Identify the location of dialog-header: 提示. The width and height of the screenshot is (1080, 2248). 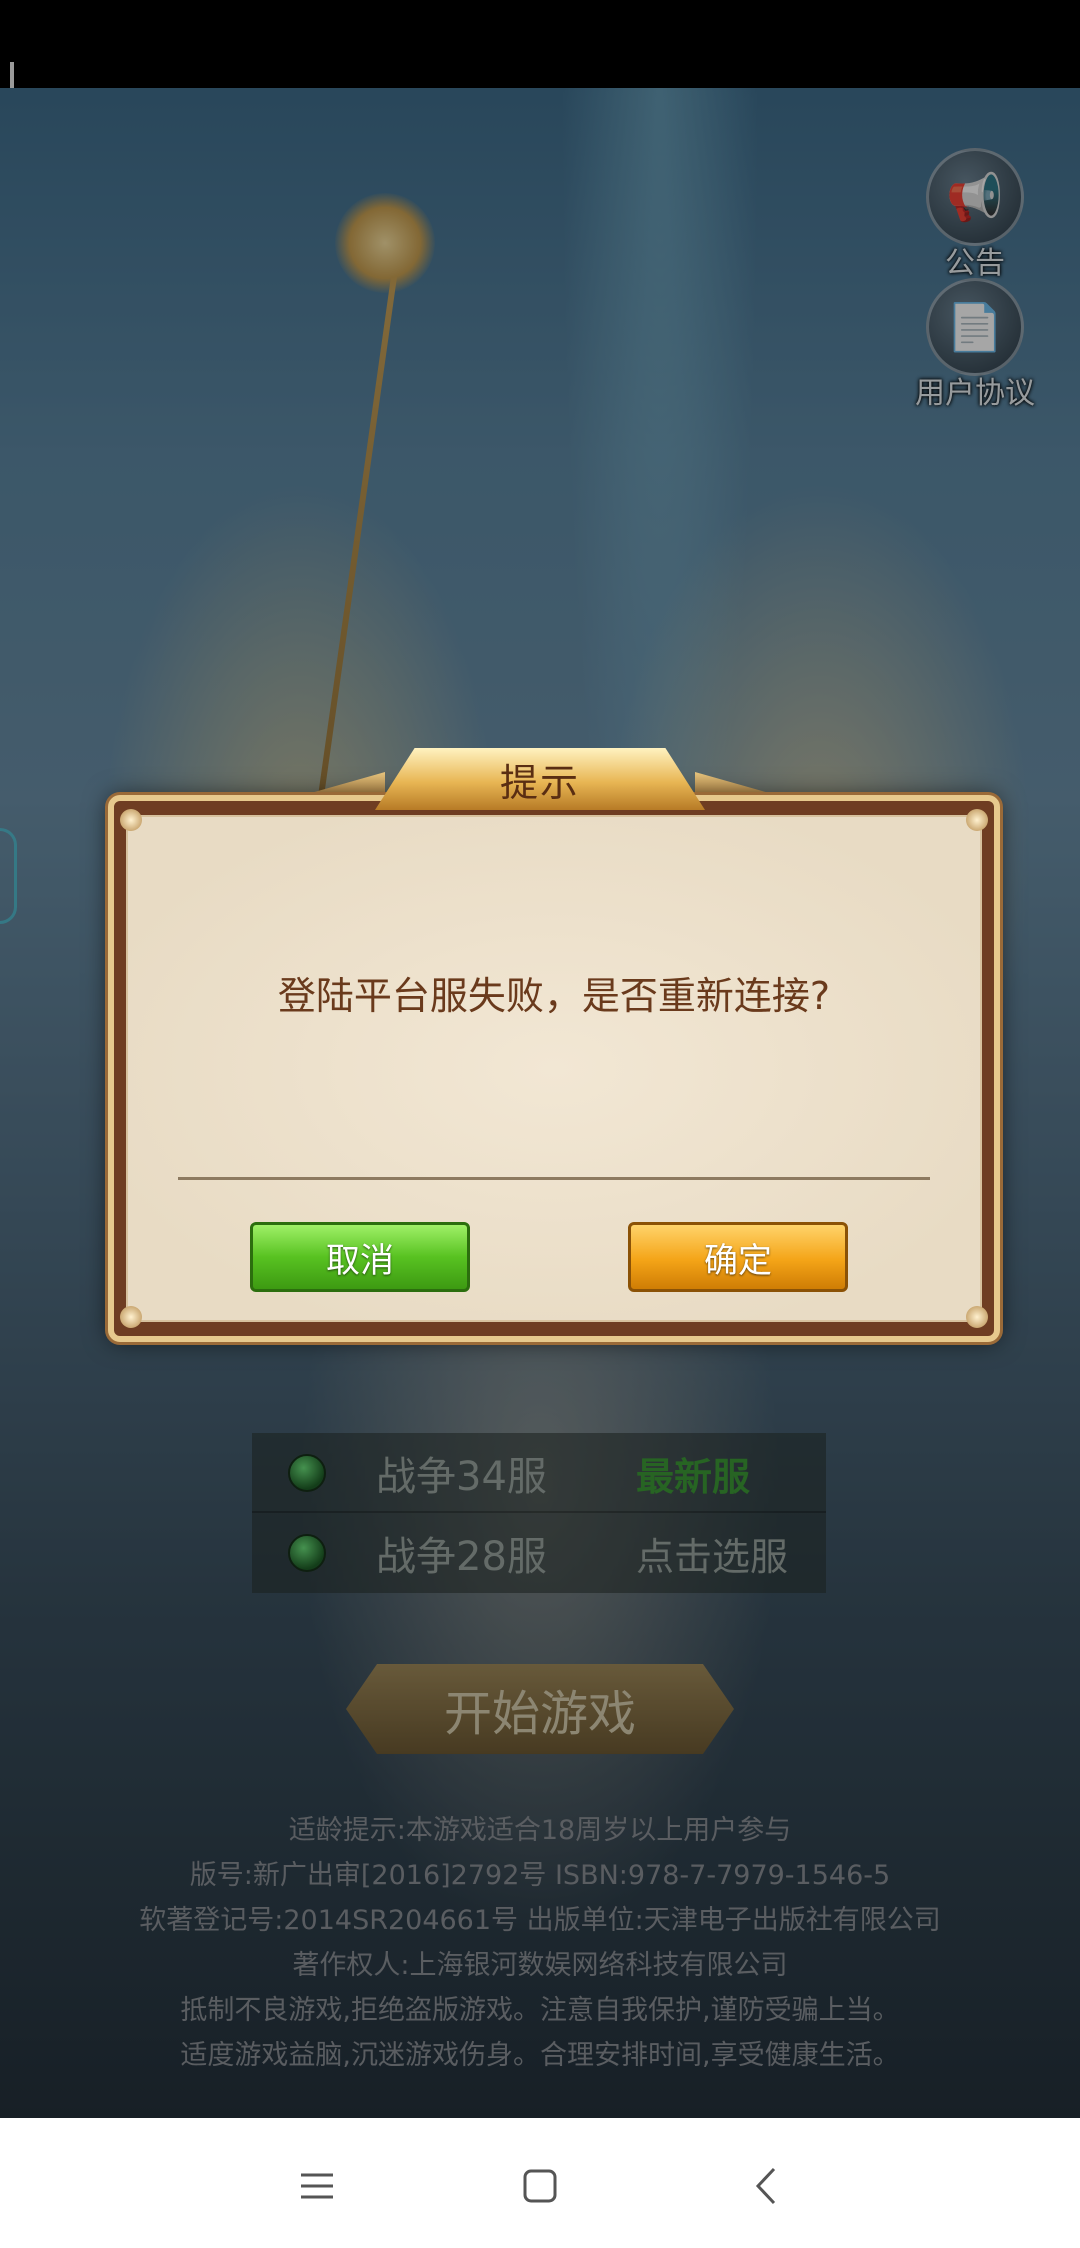
(540, 779).